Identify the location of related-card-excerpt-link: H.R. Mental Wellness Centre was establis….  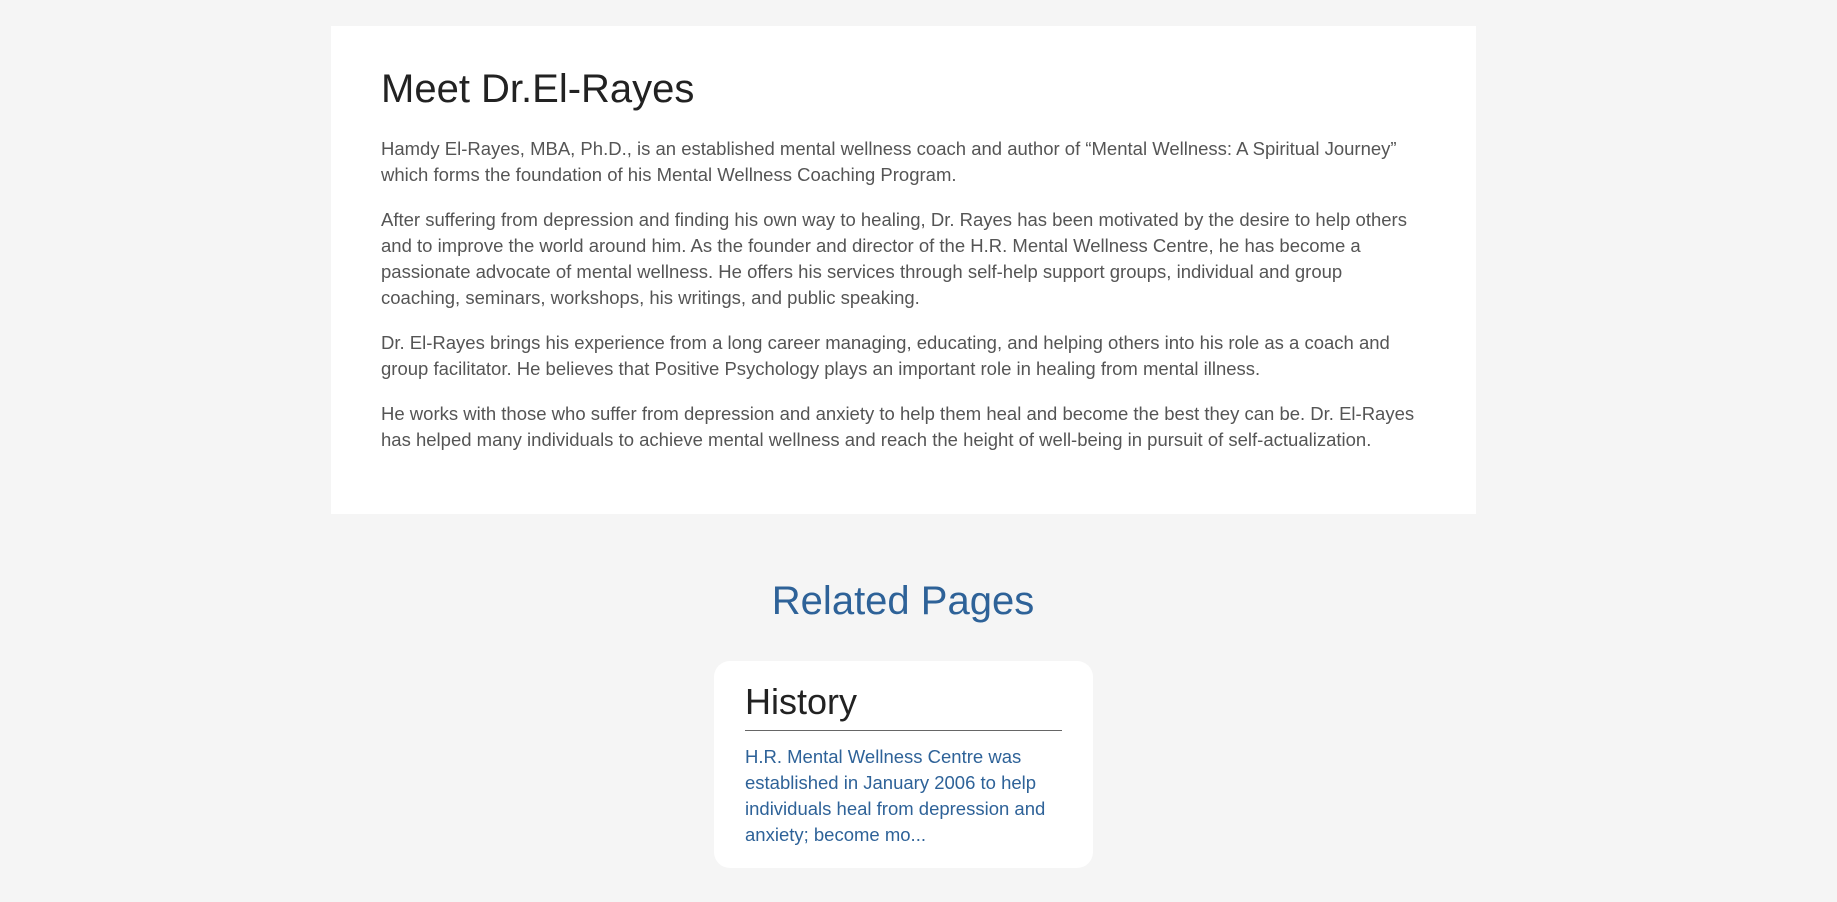
(903, 796).